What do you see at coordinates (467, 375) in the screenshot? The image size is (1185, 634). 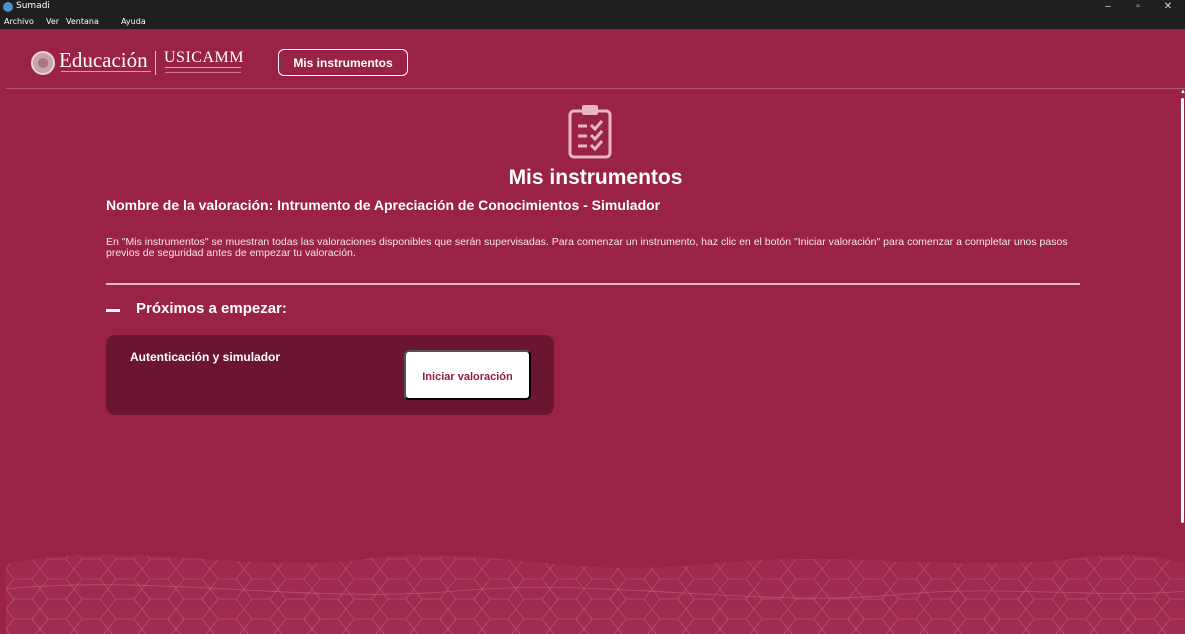 I see `iniciar-valoracion-button: Iniciar valoración` at bounding box center [467, 375].